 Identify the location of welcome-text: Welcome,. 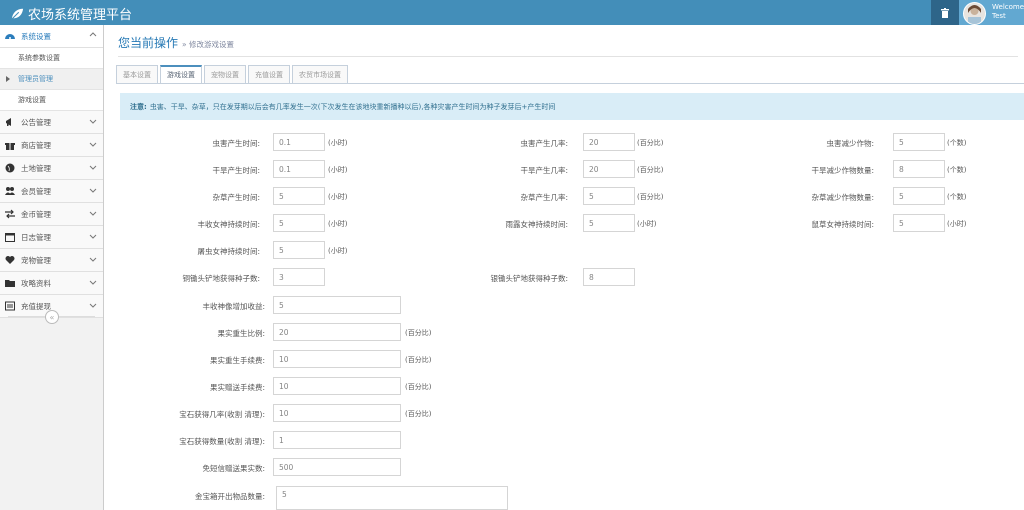
(1008, 7).